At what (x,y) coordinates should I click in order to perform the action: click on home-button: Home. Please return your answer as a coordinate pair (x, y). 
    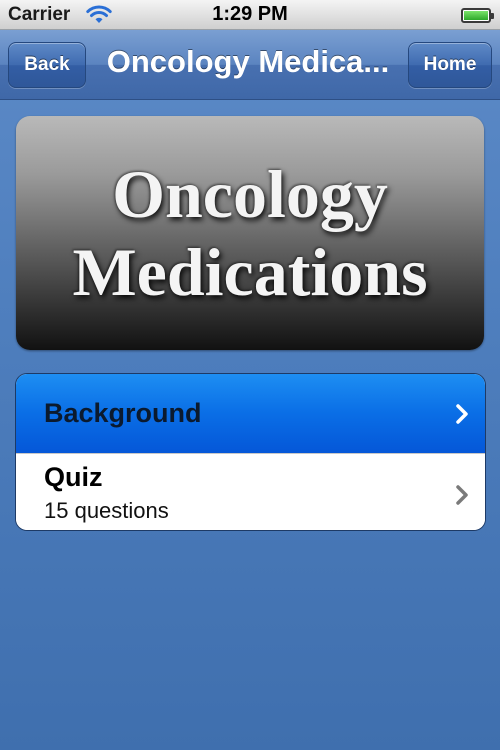
    Looking at the image, I should click on (450, 65).